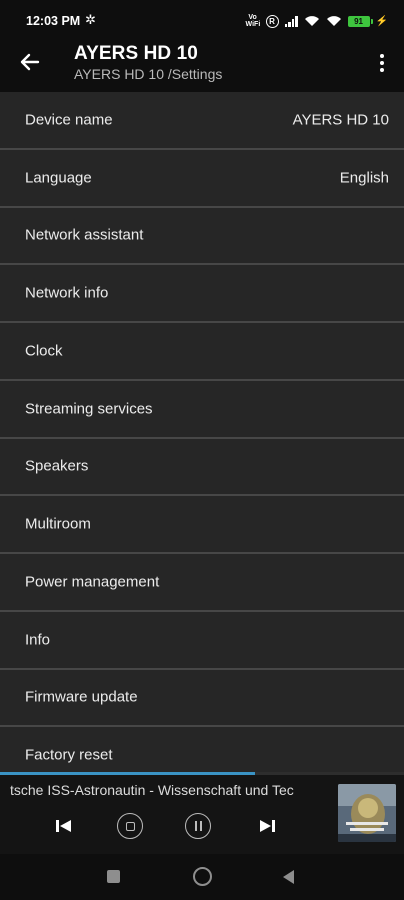 This screenshot has width=404, height=900. I want to click on app-bar: AYERS HD 10 AYERS HD 10 /Settings, so click(202, 66).